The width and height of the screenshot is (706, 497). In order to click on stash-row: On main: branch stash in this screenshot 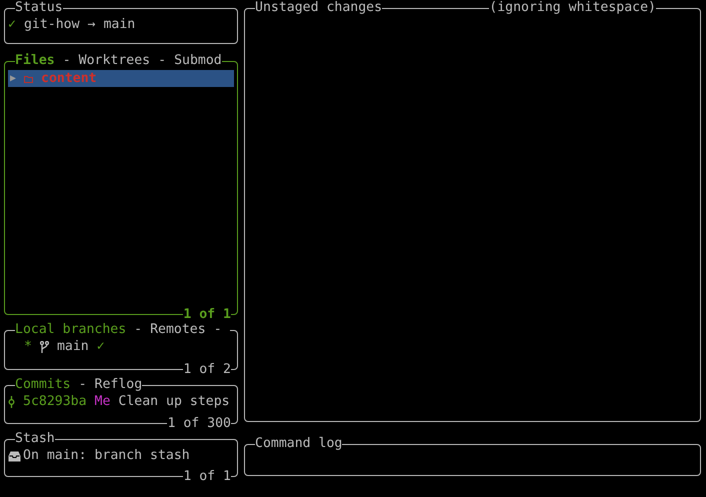, I will do `click(121, 456)`.